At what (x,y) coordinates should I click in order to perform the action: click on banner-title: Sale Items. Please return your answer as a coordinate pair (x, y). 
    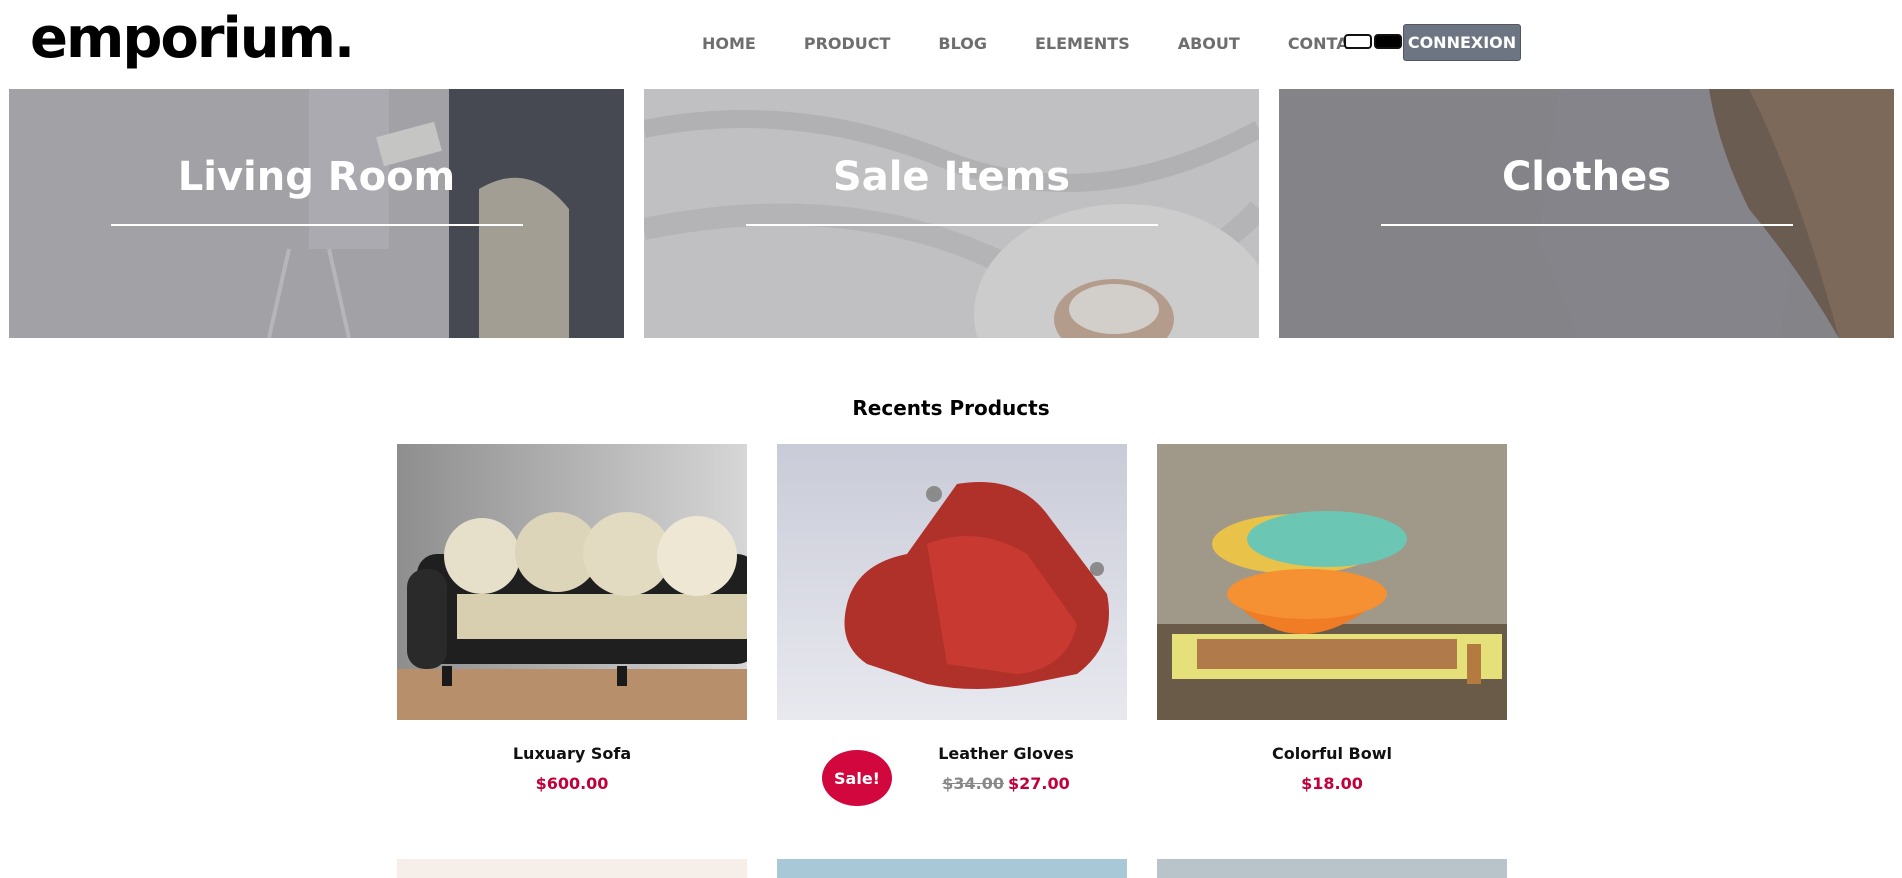
    Looking at the image, I should click on (951, 177).